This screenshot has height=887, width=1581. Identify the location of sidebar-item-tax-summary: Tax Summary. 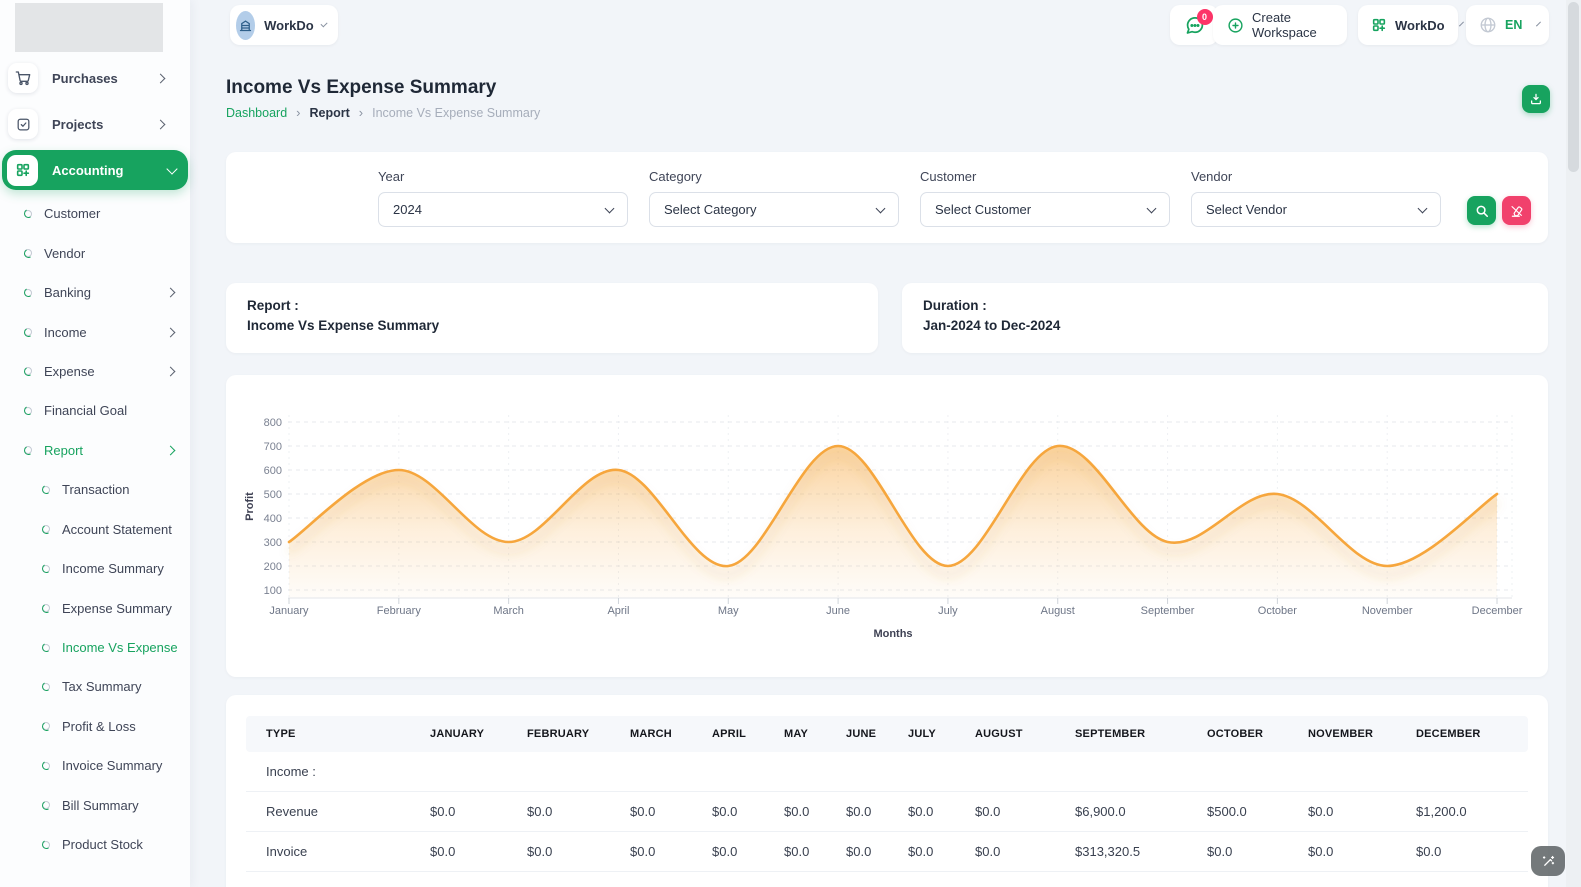
(95, 686).